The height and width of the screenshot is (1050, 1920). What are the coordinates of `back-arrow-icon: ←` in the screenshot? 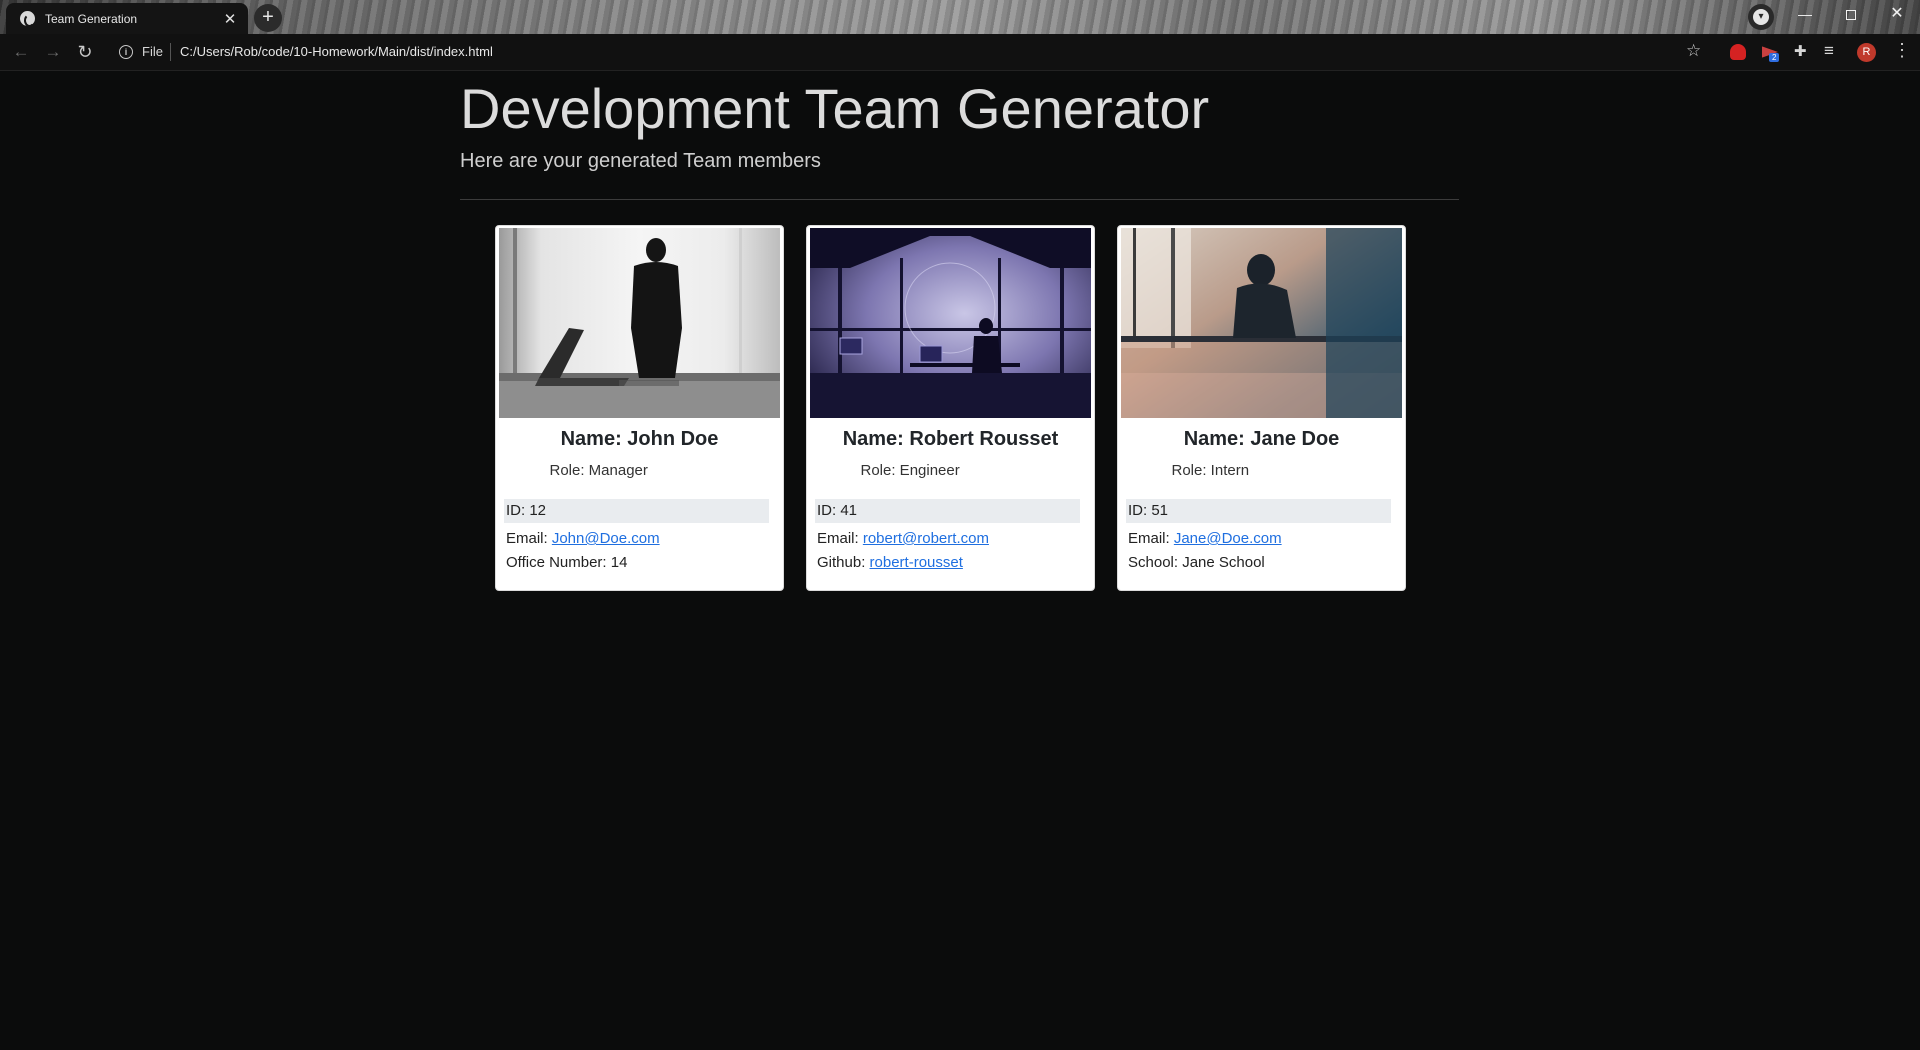 It's located at (21, 52).